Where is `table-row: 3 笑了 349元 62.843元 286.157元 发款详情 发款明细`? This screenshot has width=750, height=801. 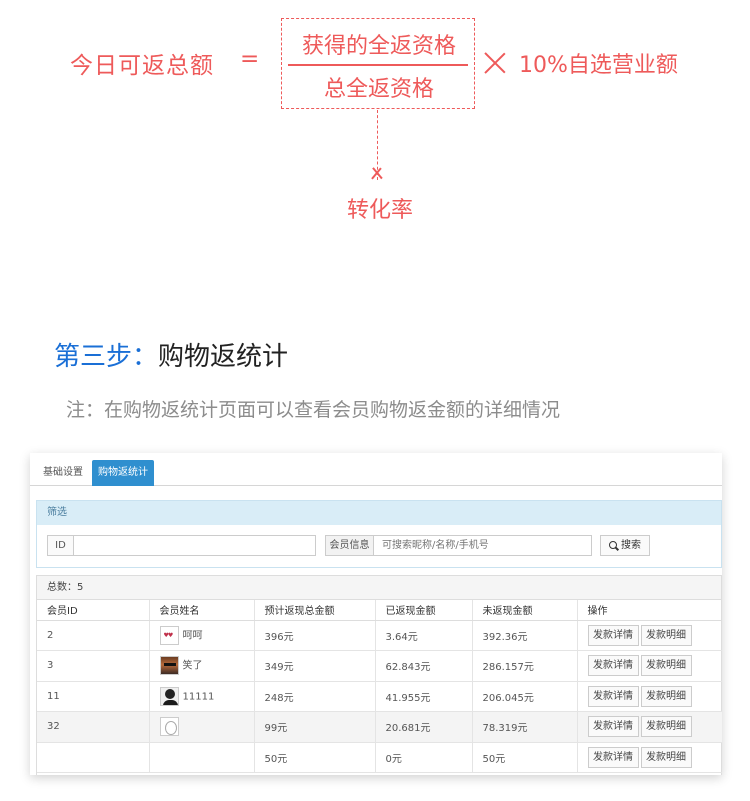 table-row: 3 笑了 349元 62.843元 286.157元 发款详情 发款明细 is located at coordinates (379, 666).